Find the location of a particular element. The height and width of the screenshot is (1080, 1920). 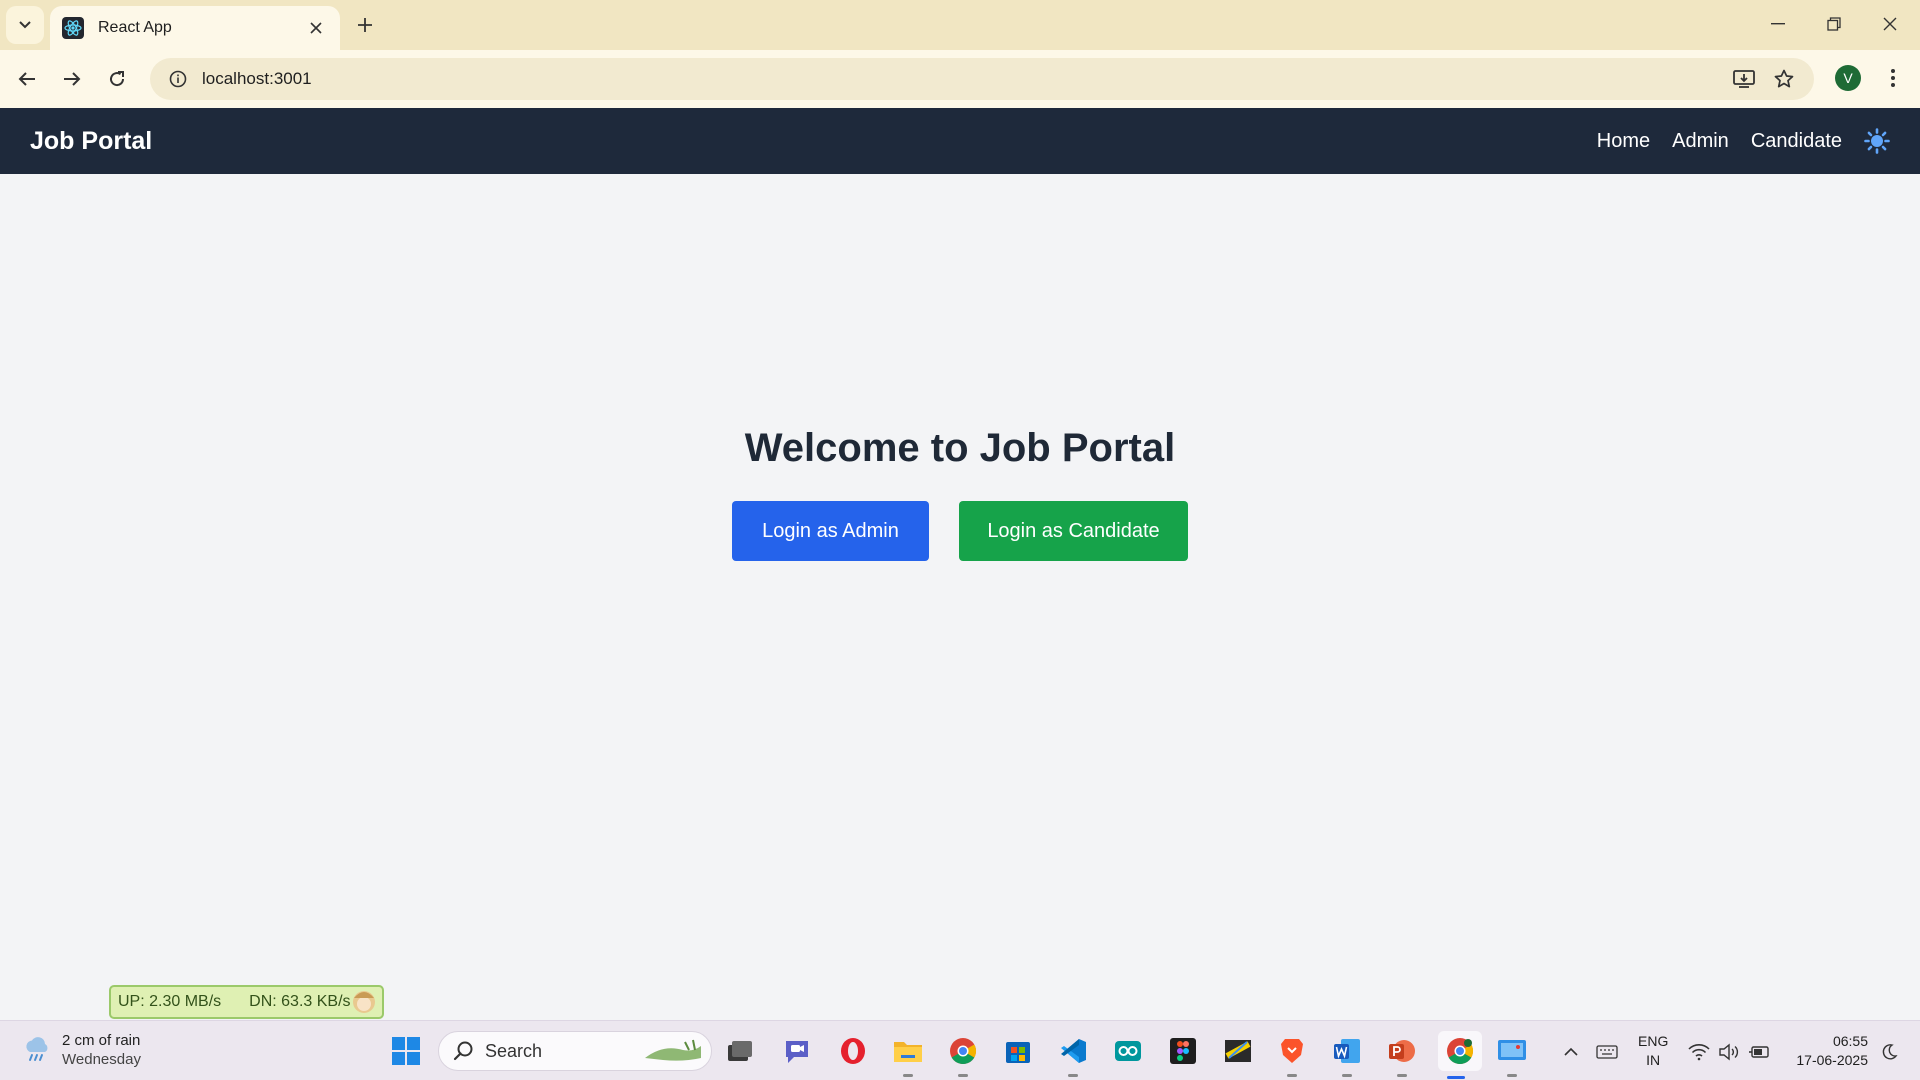

new-tab-button is located at coordinates (365, 25).